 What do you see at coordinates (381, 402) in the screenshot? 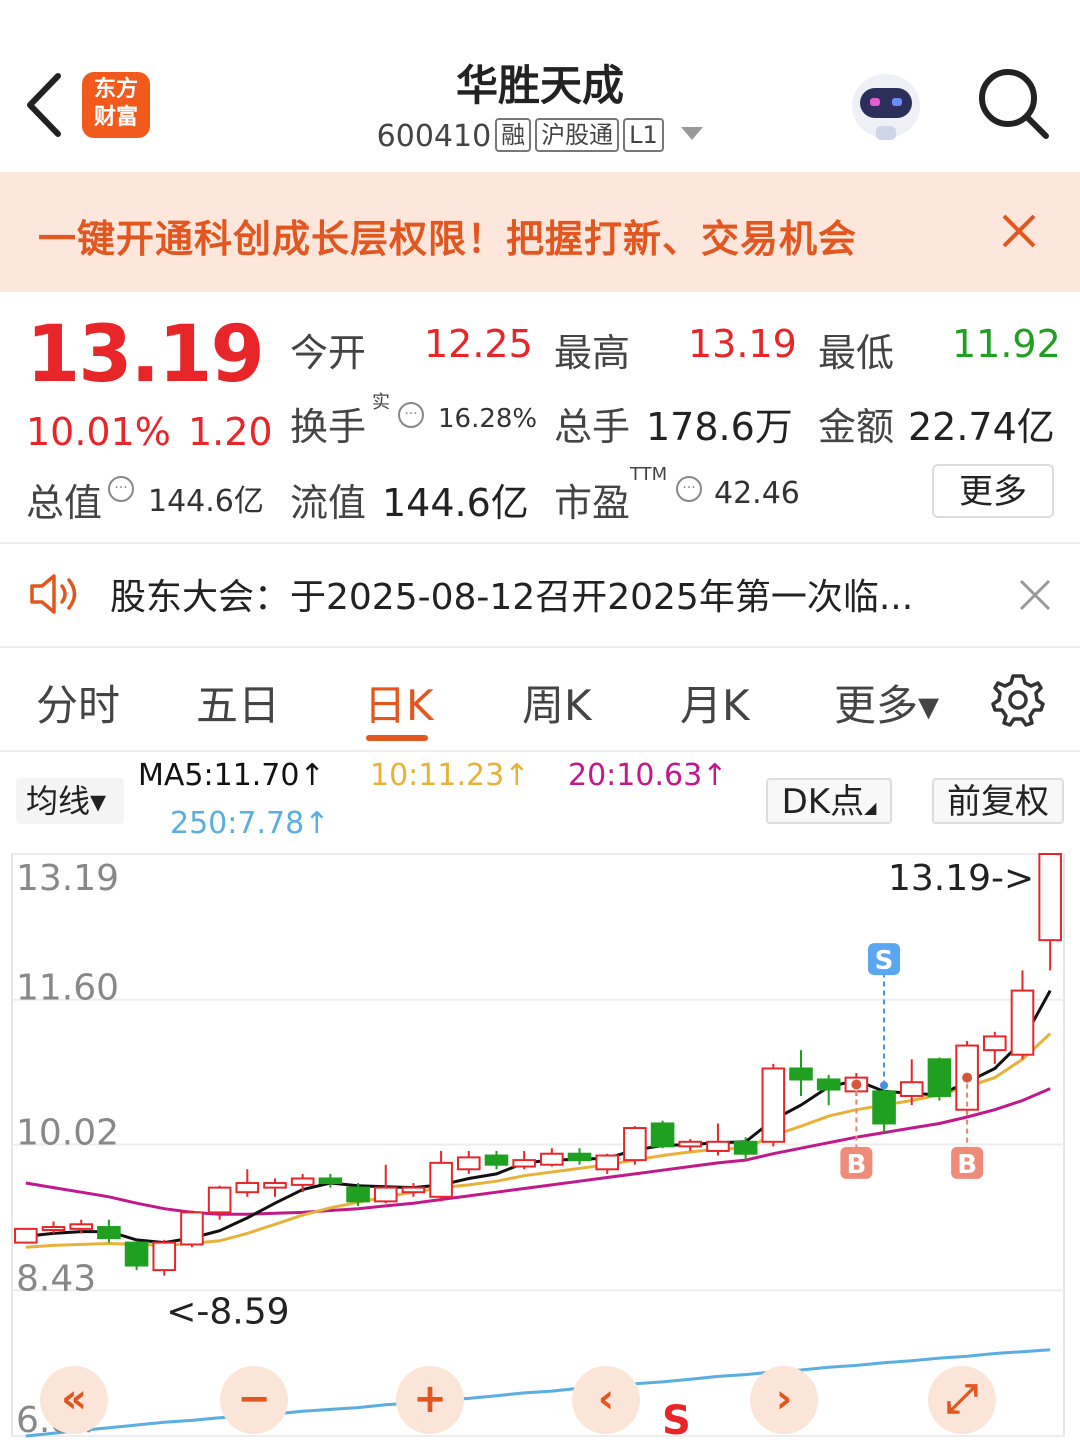
I see `turnover-sup: 实` at bounding box center [381, 402].